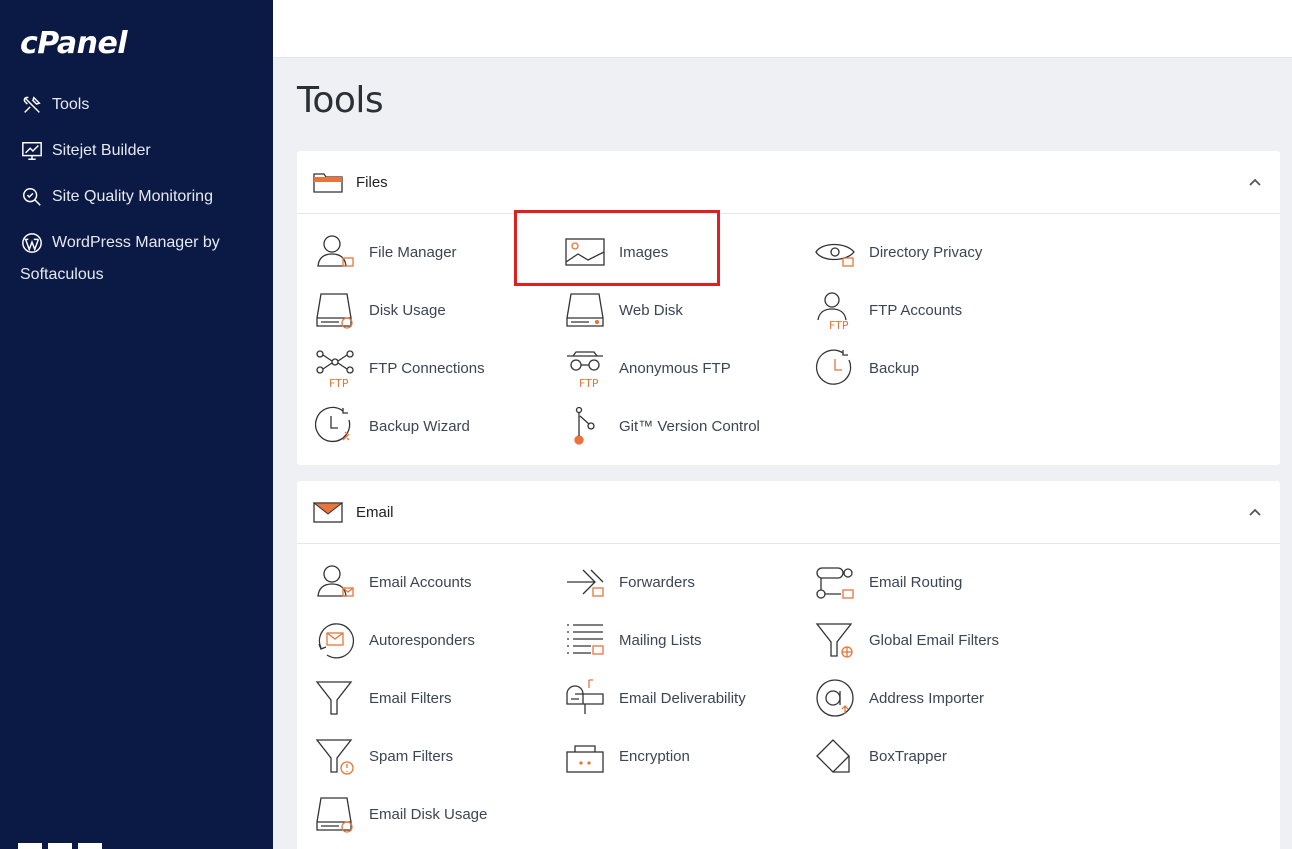 Image resolution: width=1292 pixels, height=849 pixels. I want to click on tool-ftp-connections: FTP FTP Connections, so click(400, 368).